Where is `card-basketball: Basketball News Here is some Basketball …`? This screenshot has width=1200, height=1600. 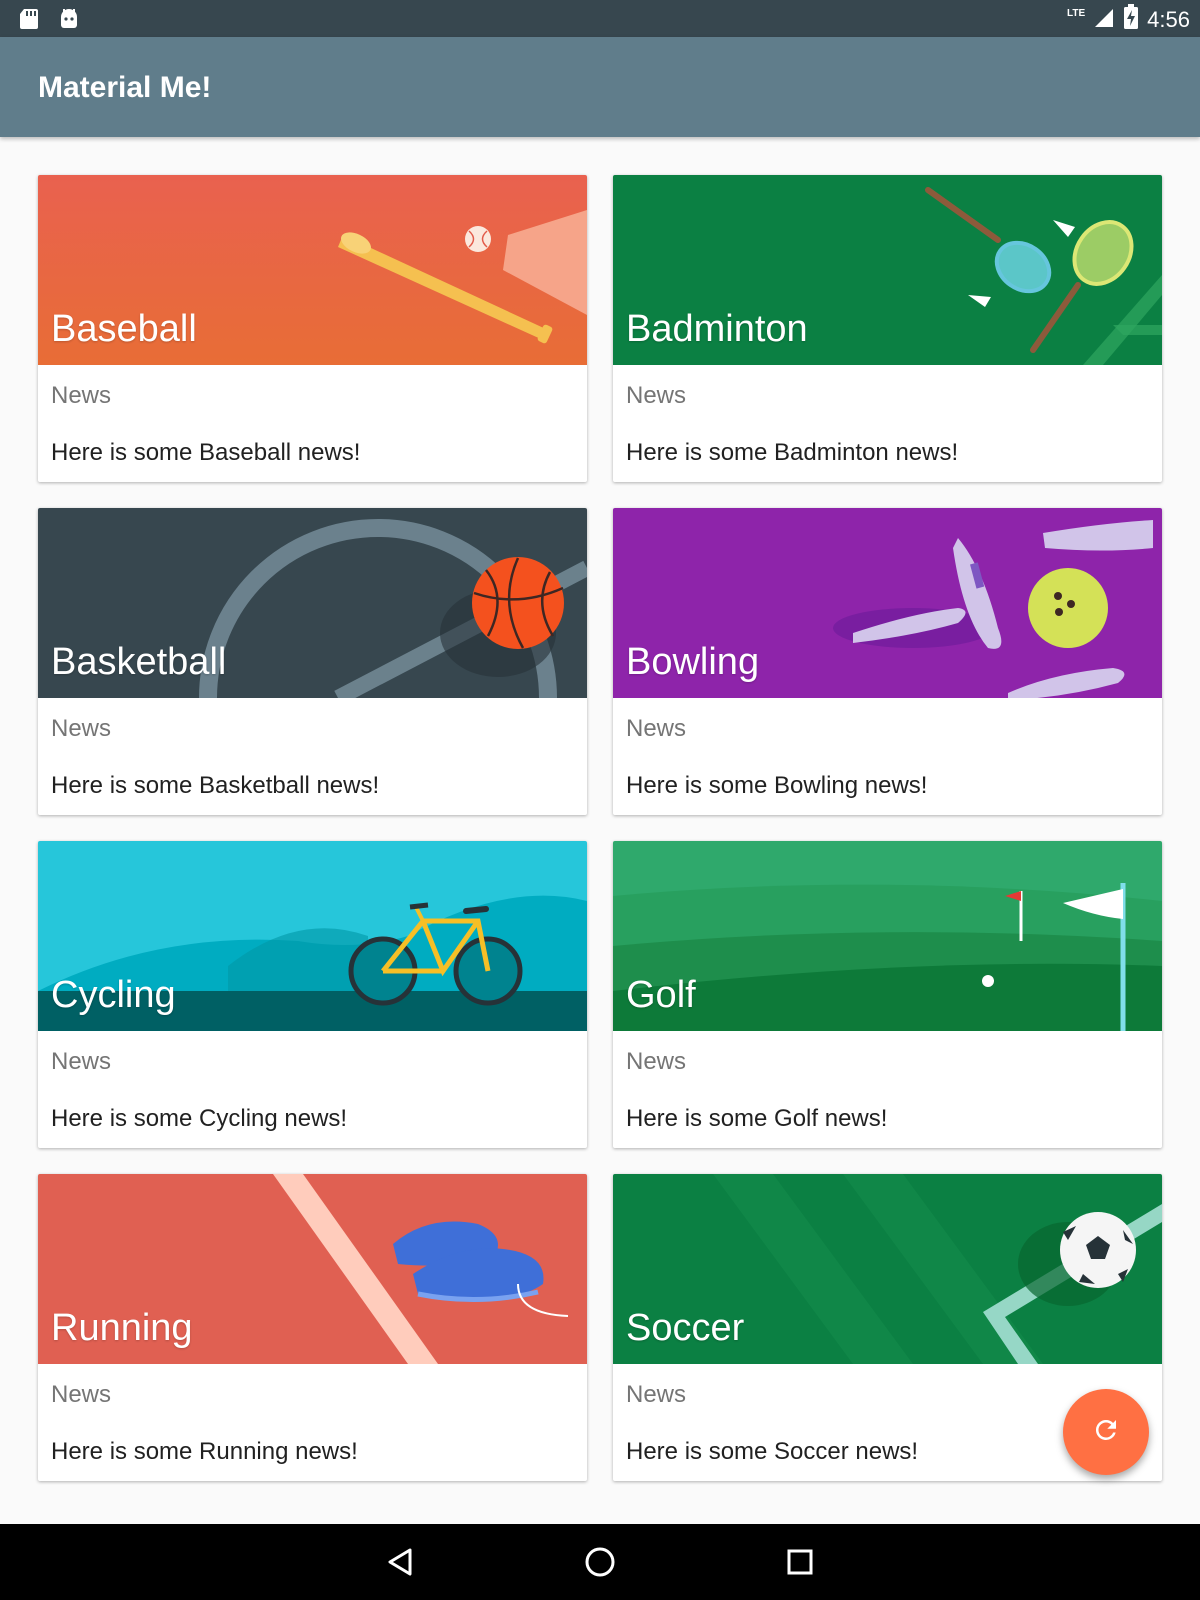 card-basketball: Basketball News Here is some Basketball … is located at coordinates (312, 661).